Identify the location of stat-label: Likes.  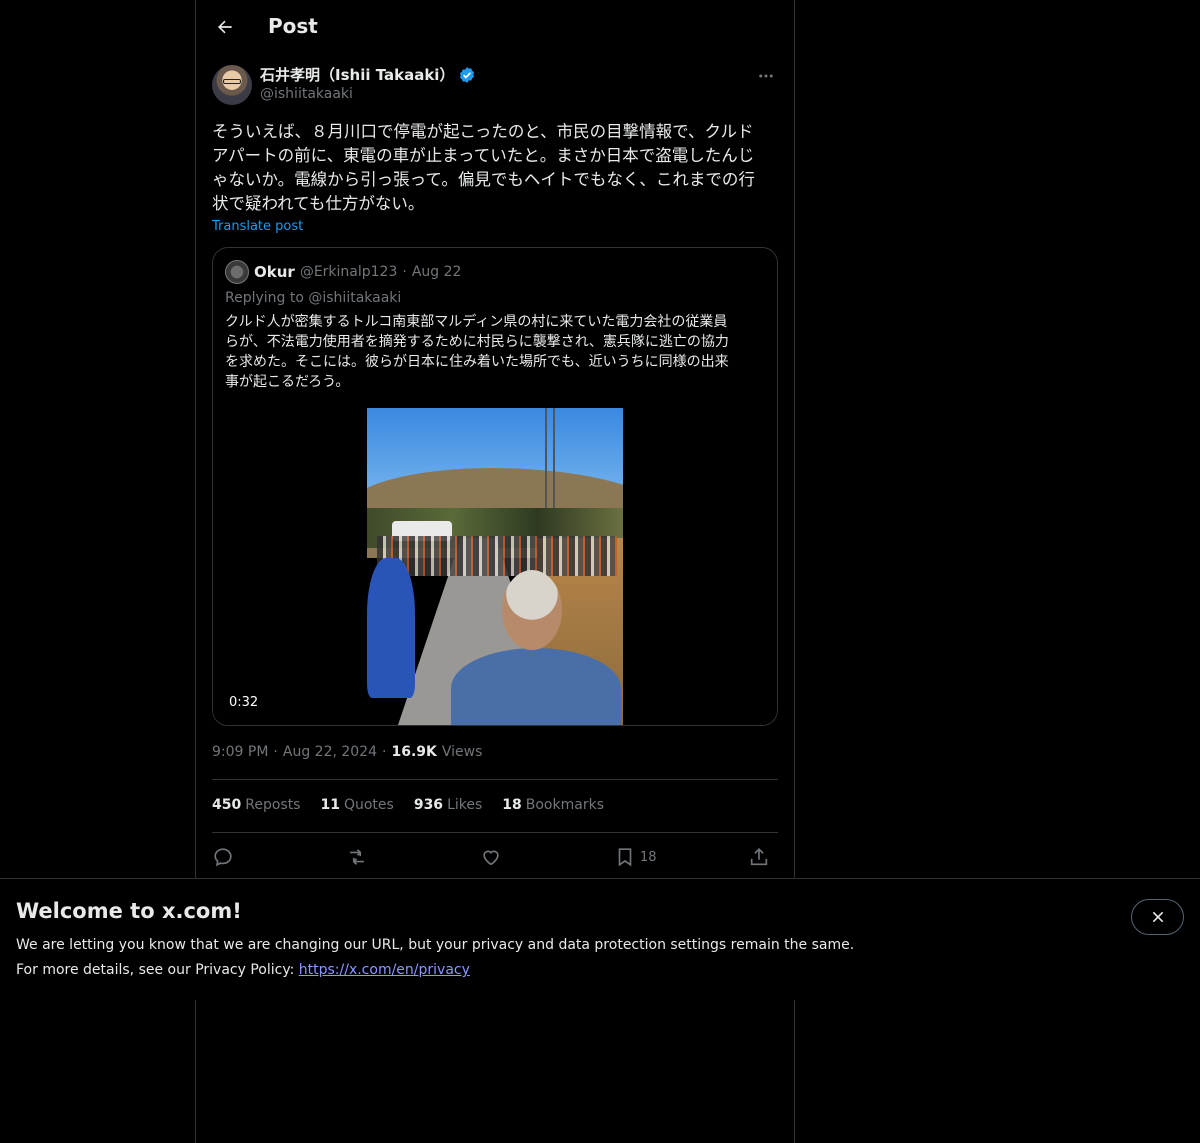
(465, 805).